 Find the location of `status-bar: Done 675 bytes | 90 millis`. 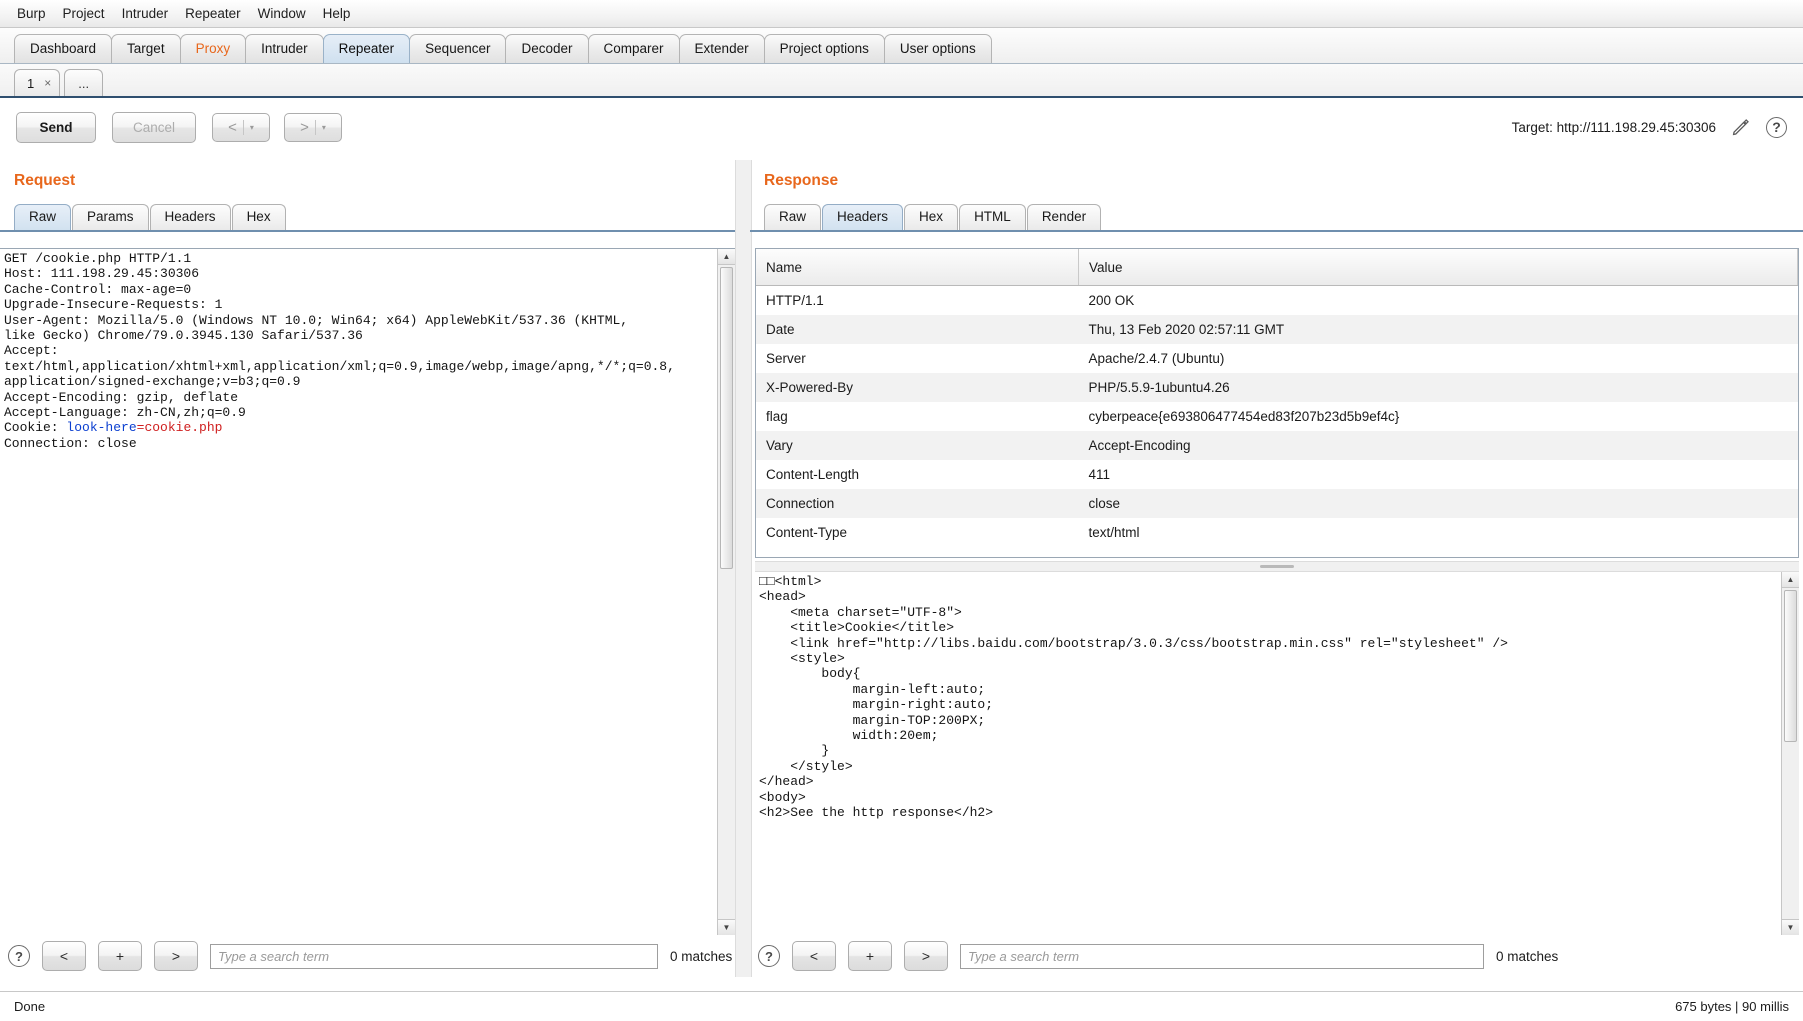

status-bar: Done 675 bytes | 90 millis is located at coordinates (901, 1006).